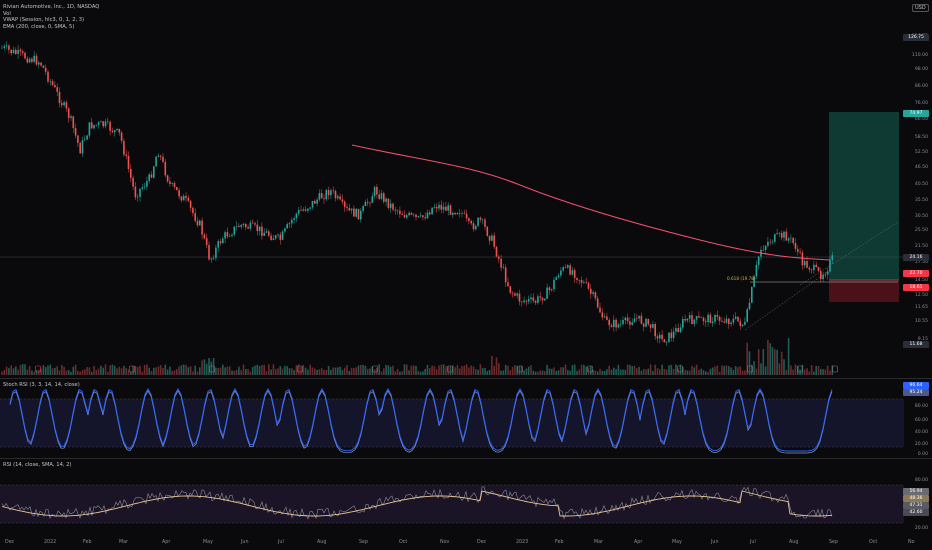 This screenshot has height=550, width=932. I want to click on time-axis-label: Apr, so click(166, 542).